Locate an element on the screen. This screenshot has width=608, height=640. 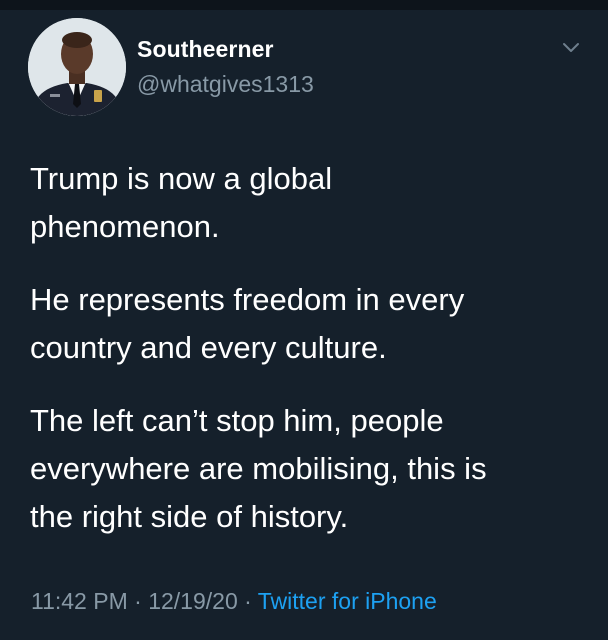
author-display-name: Southeerner is located at coordinates (205, 49).